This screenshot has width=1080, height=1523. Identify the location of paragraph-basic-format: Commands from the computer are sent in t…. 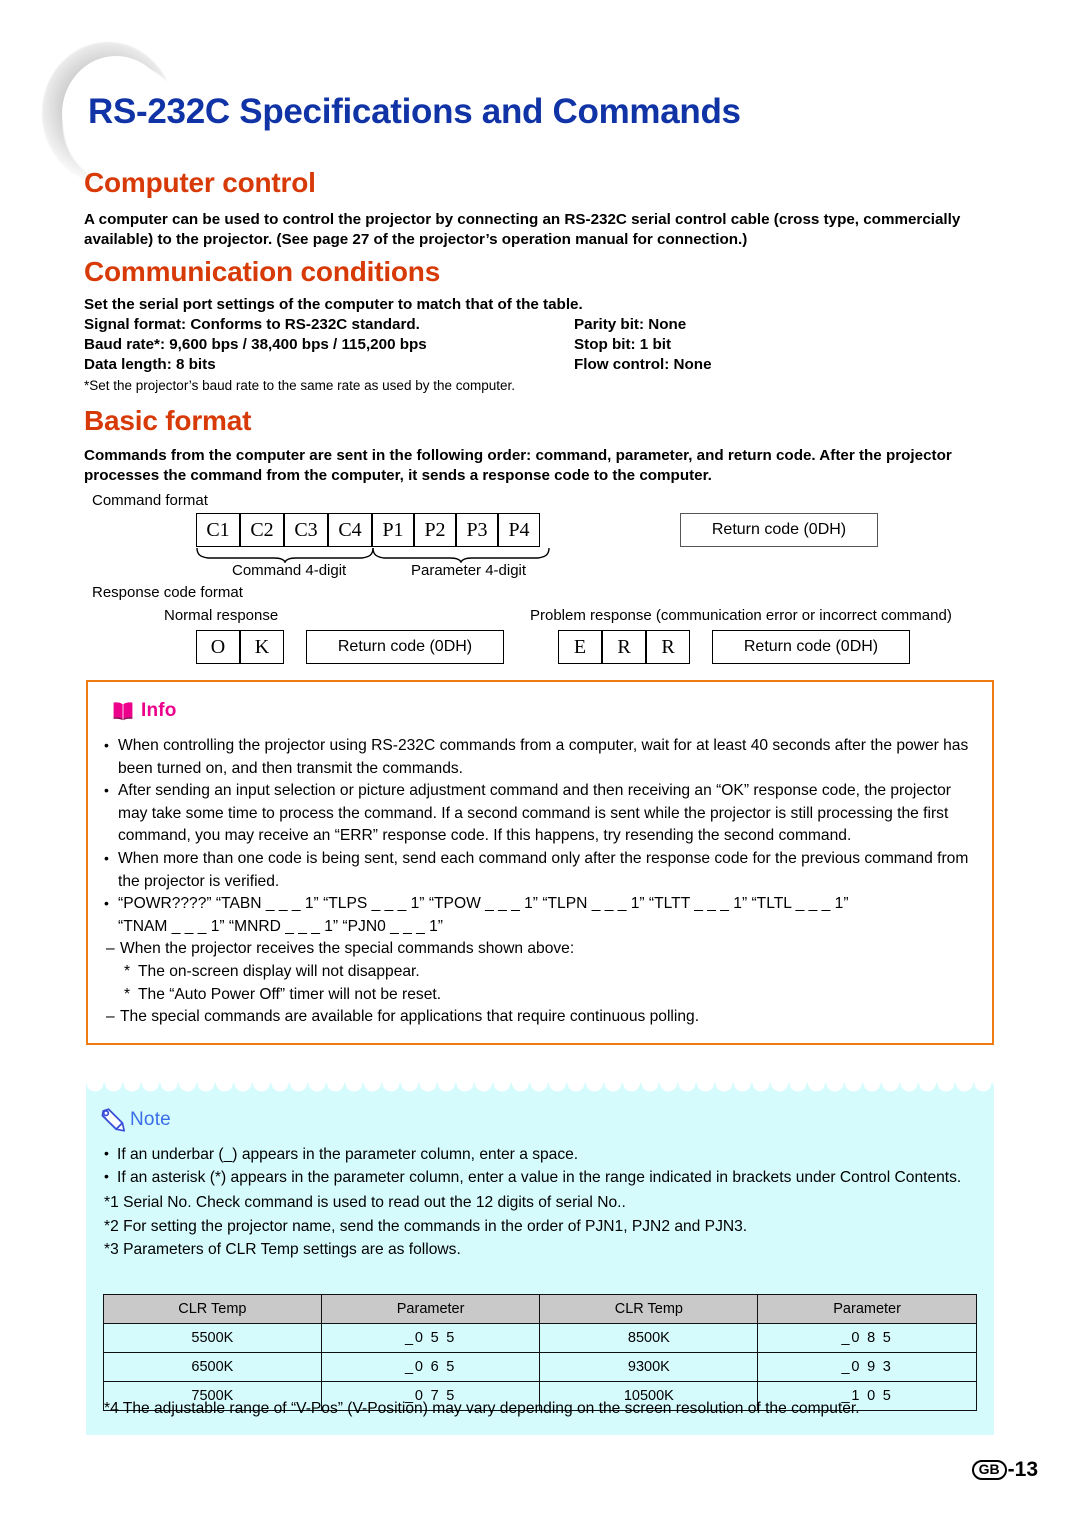
(518, 465).